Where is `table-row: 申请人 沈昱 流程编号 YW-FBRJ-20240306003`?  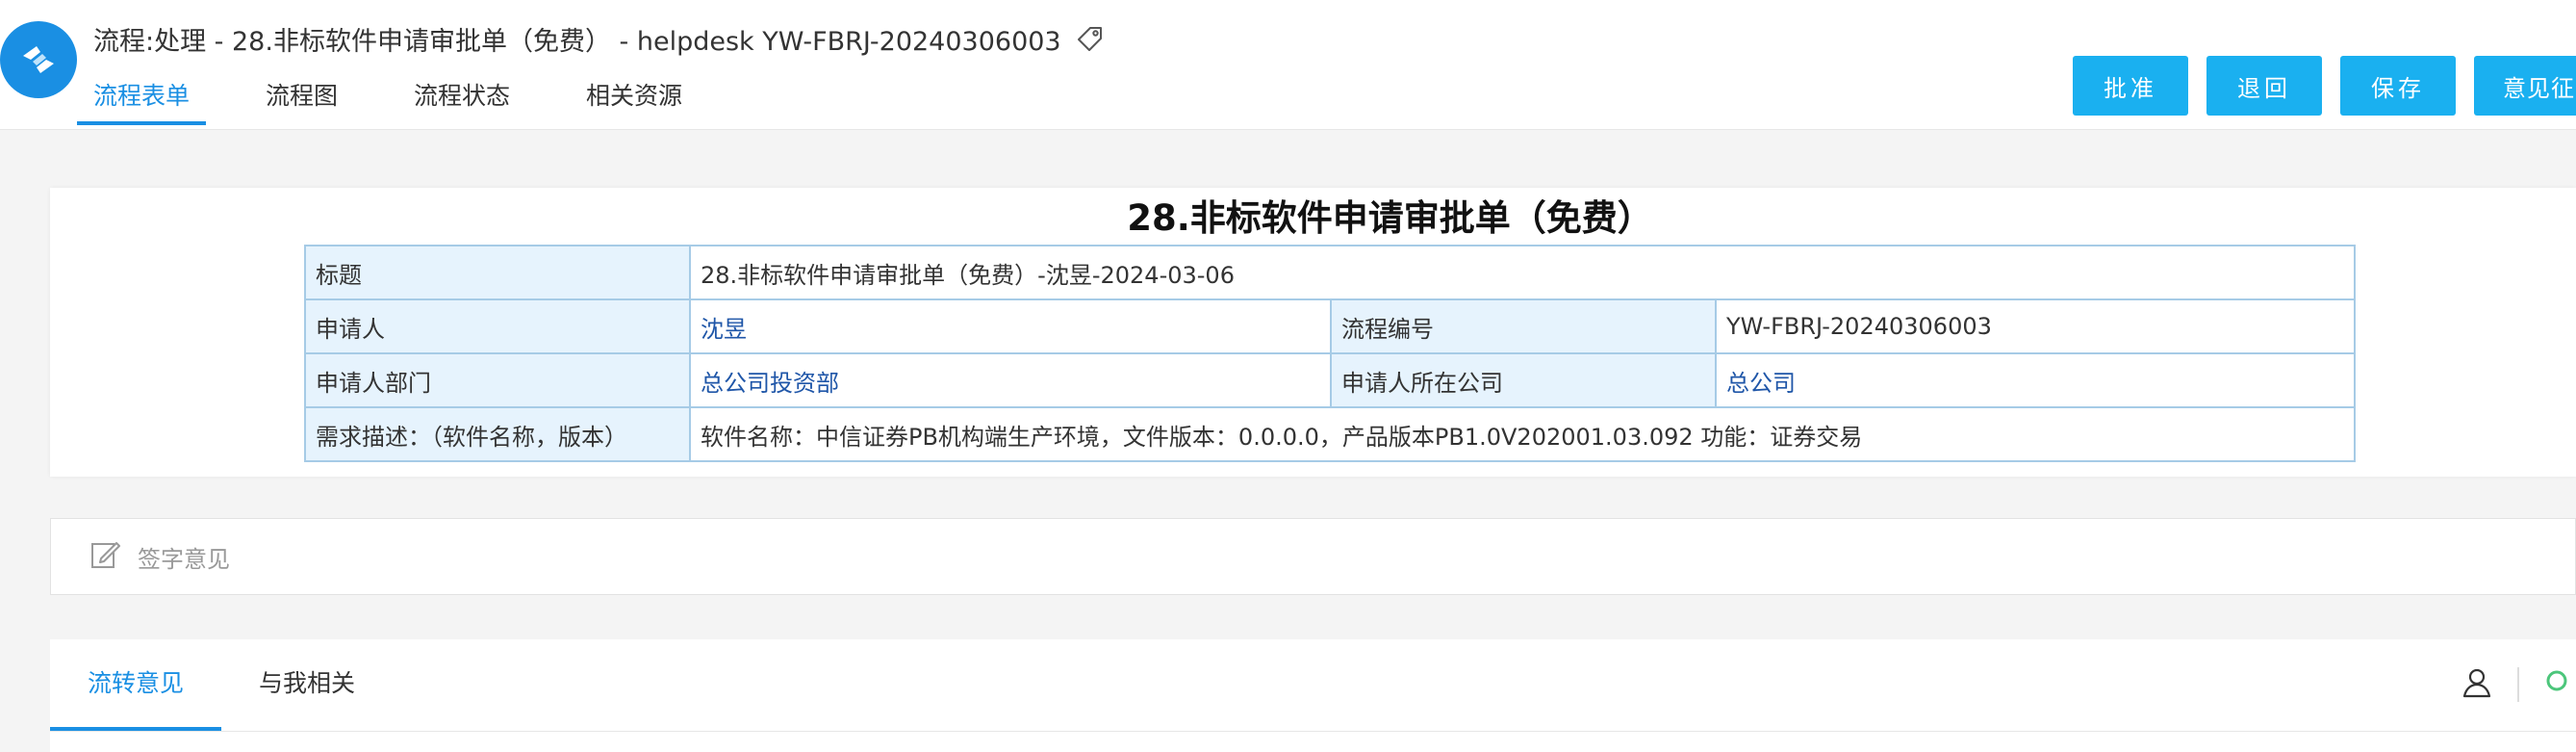 table-row: 申请人 沈昱 流程编号 YW-FBRJ-20240306003 is located at coordinates (1330, 326).